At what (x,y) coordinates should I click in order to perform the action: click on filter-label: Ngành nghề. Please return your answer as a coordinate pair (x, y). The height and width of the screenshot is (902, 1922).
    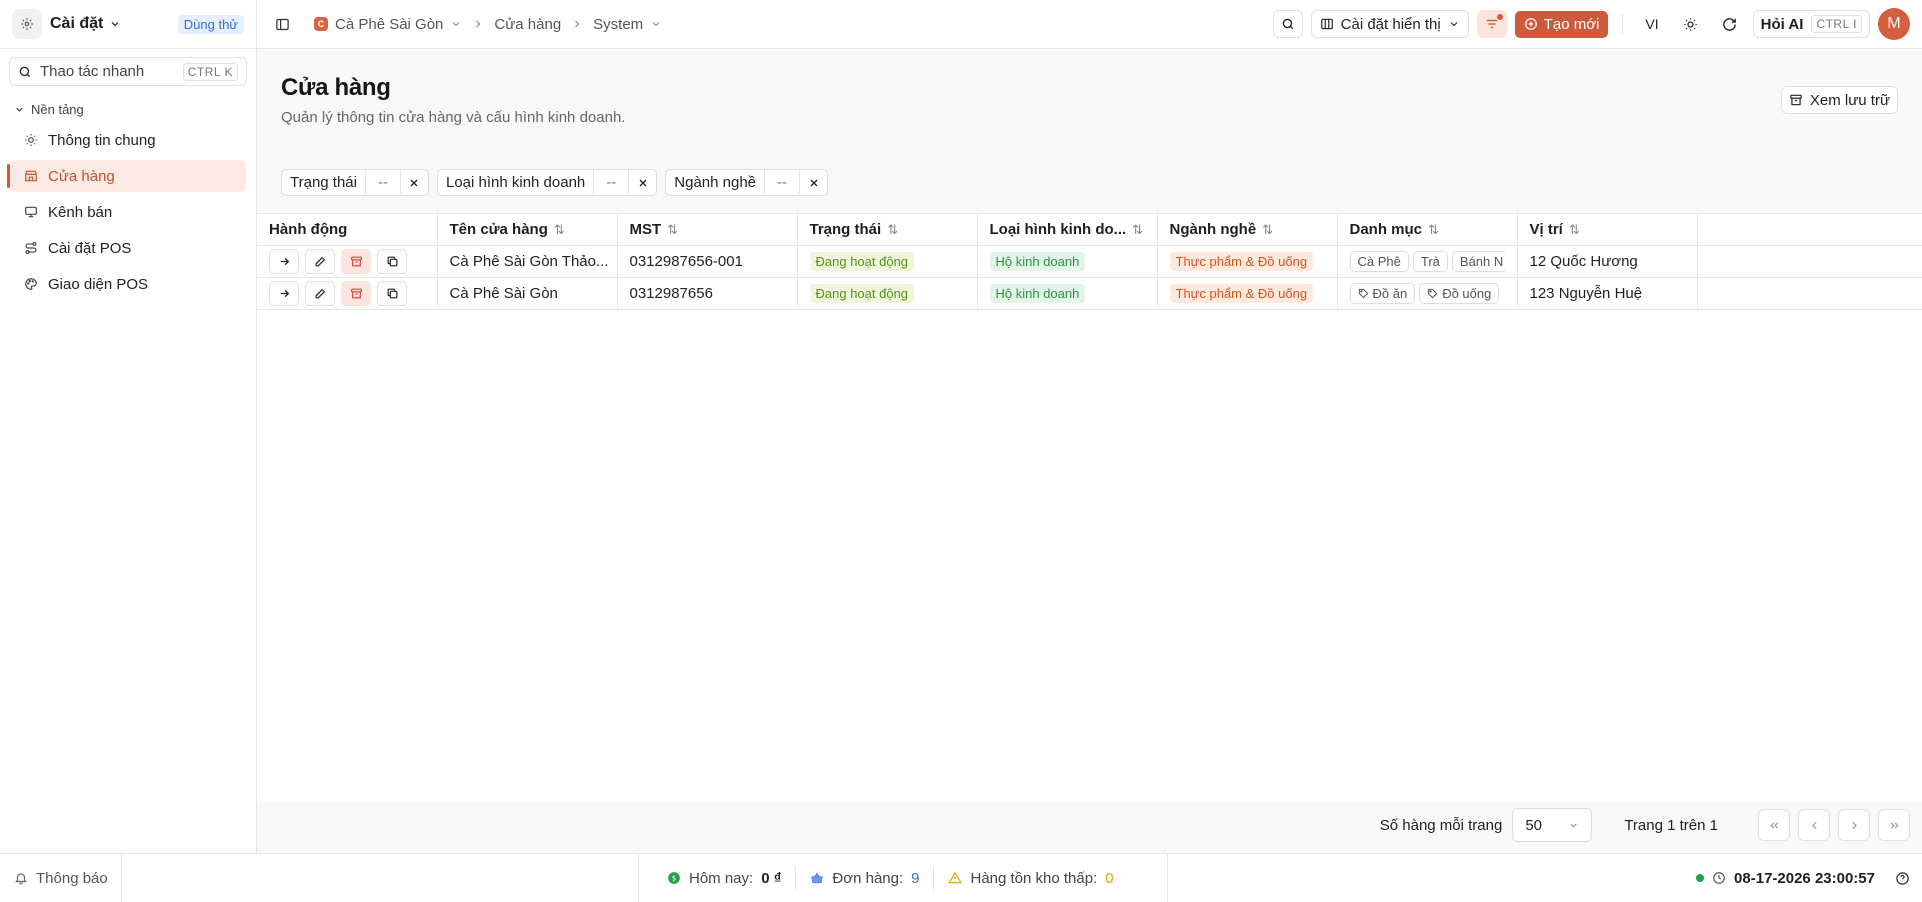
    Looking at the image, I should click on (715, 182).